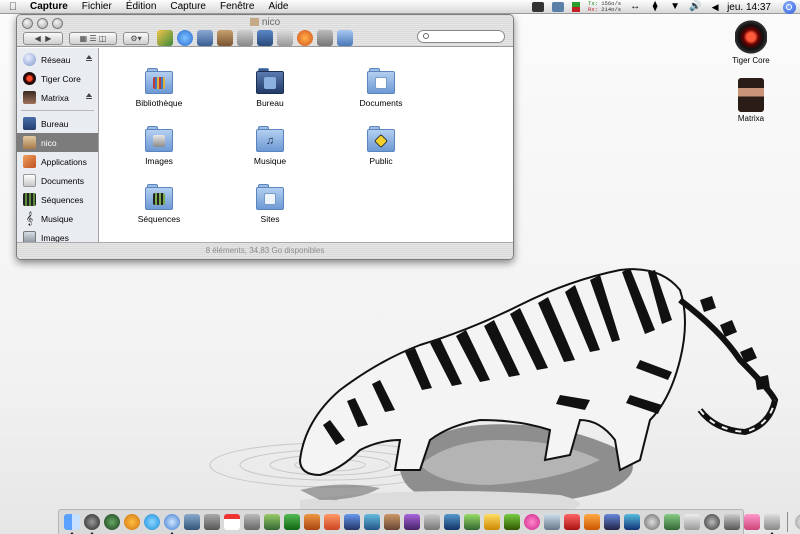  Describe the element at coordinates (232, 522) in the screenshot. I see `dock-ical-icon` at that location.